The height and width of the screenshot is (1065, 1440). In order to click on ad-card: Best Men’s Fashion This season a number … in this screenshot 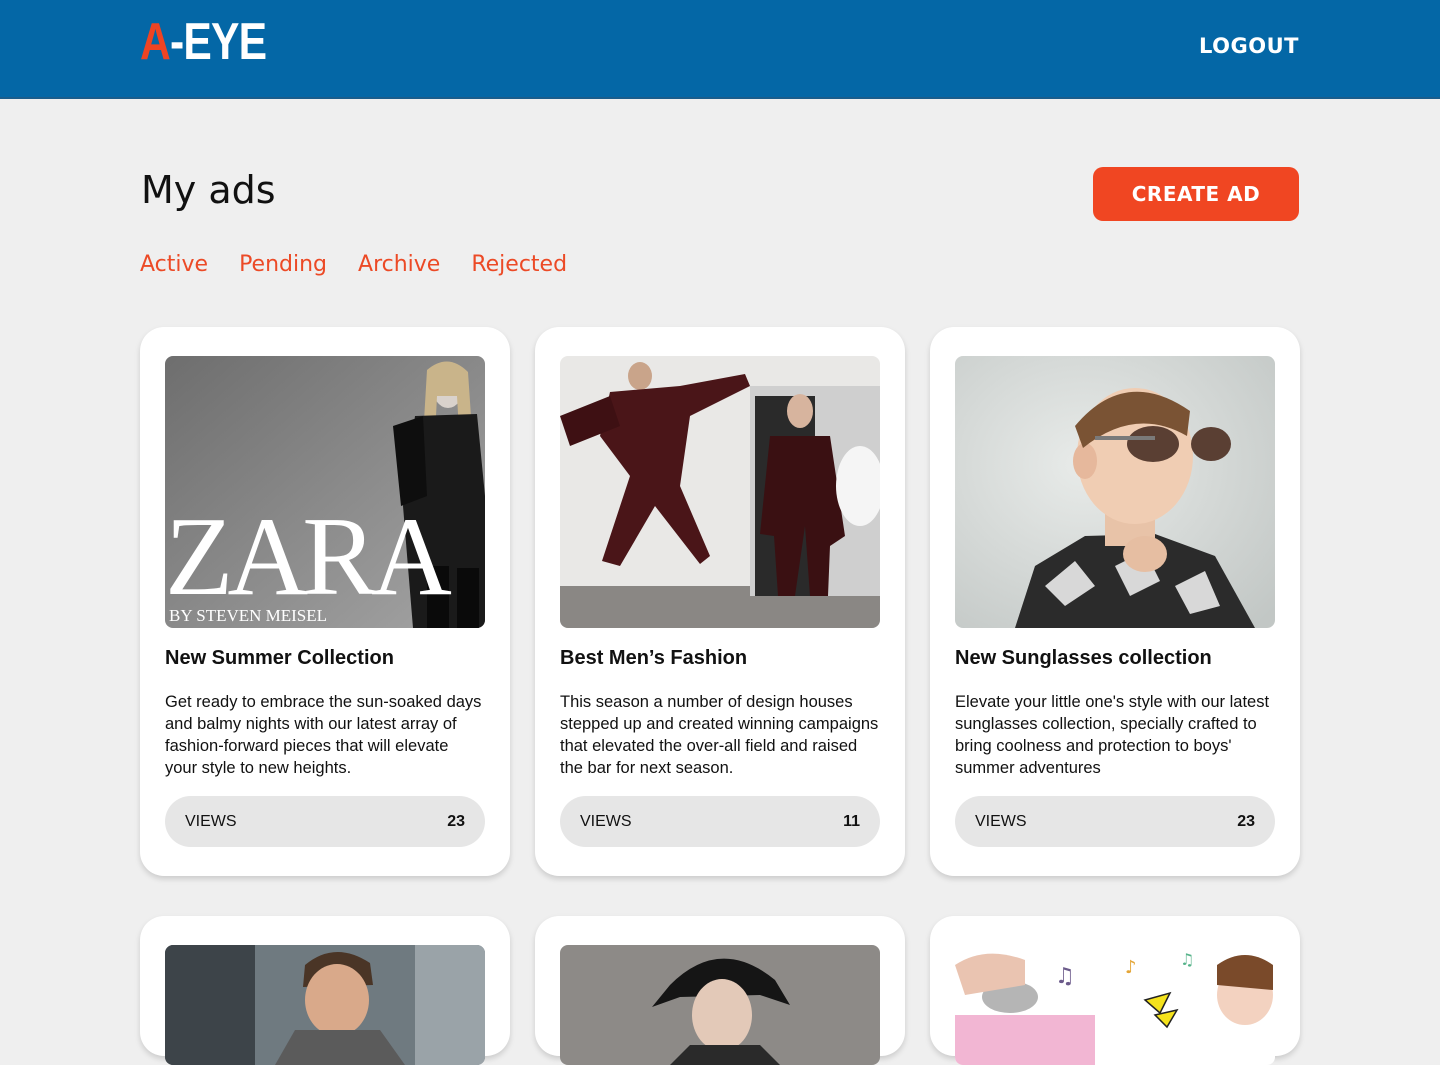, I will do `click(720, 601)`.